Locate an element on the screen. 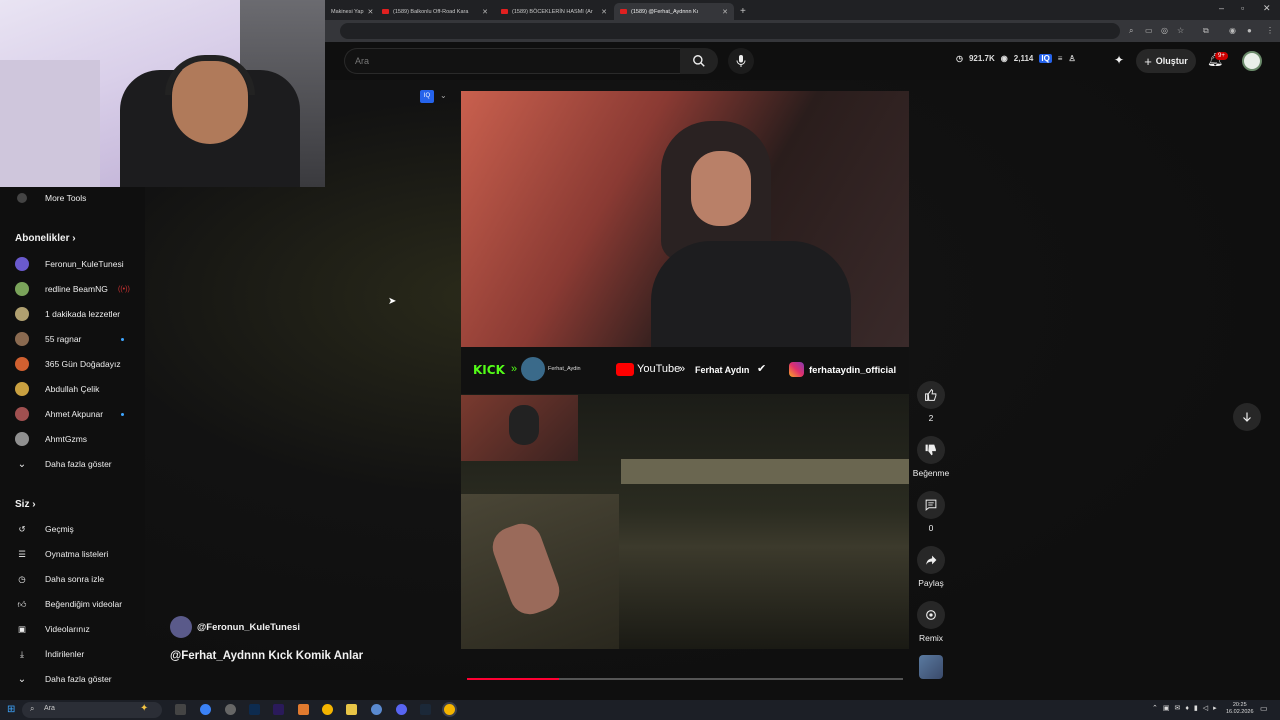 The height and width of the screenshot is (720, 1280). share-button: Paylaş is located at coordinates (931, 567).